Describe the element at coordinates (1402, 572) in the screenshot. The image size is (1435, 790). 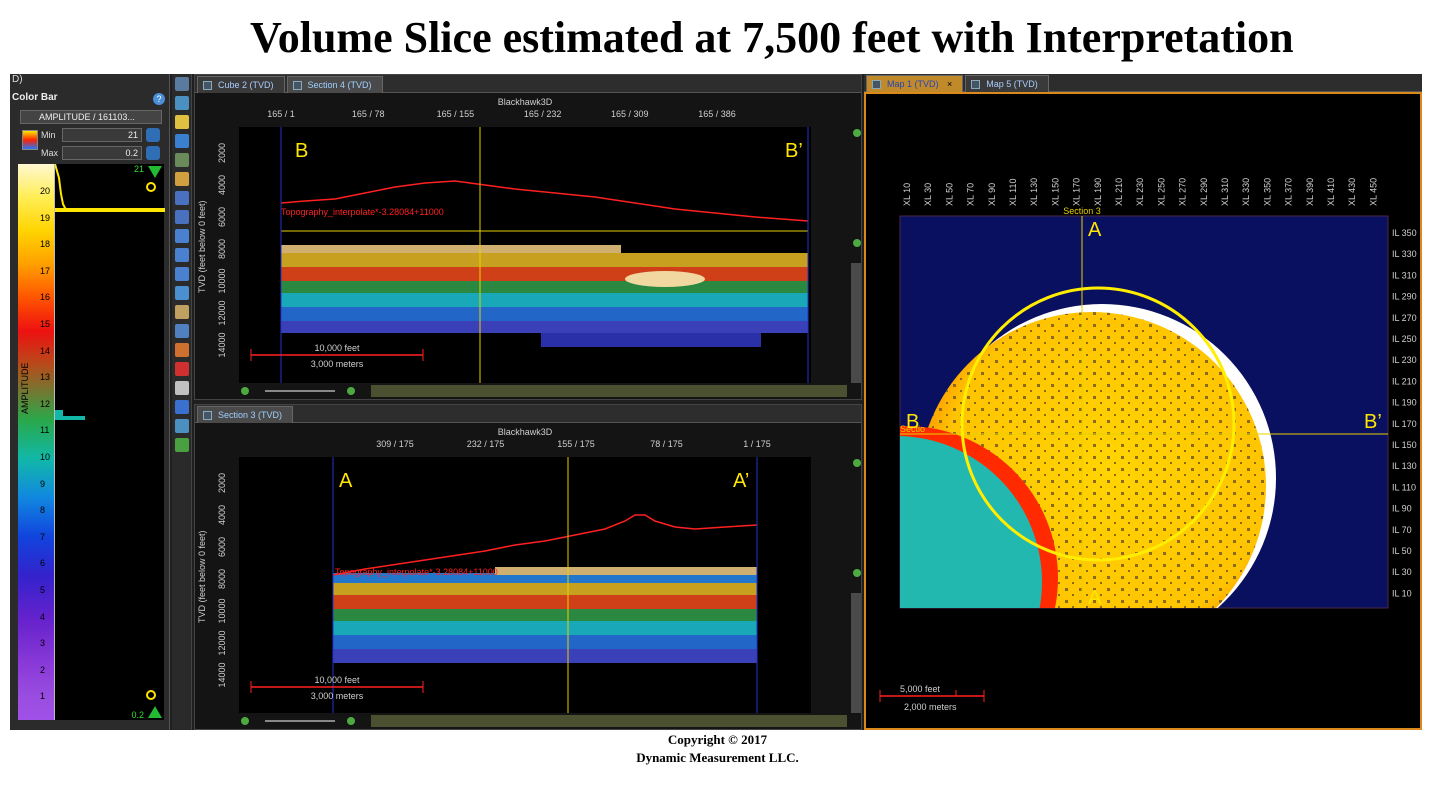
I see `il-tick-label: IL 30` at that location.